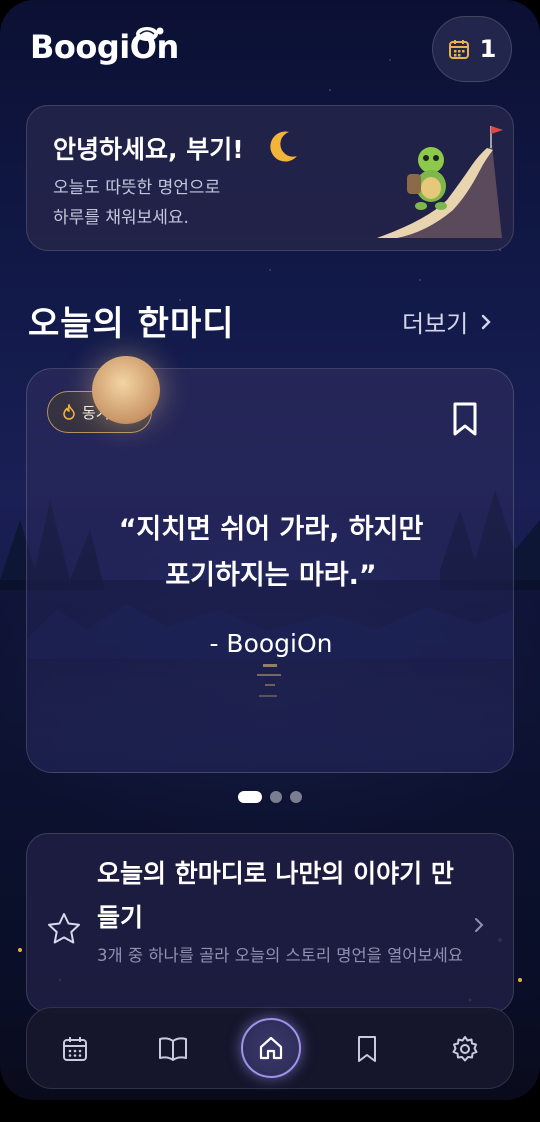  What do you see at coordinates (137, 203) in the screenshot?
I see `greeting-subtitle: 오늘도 따뜻한 명언으로 하루를 채워보세요.` at bounding box center [137, 203].